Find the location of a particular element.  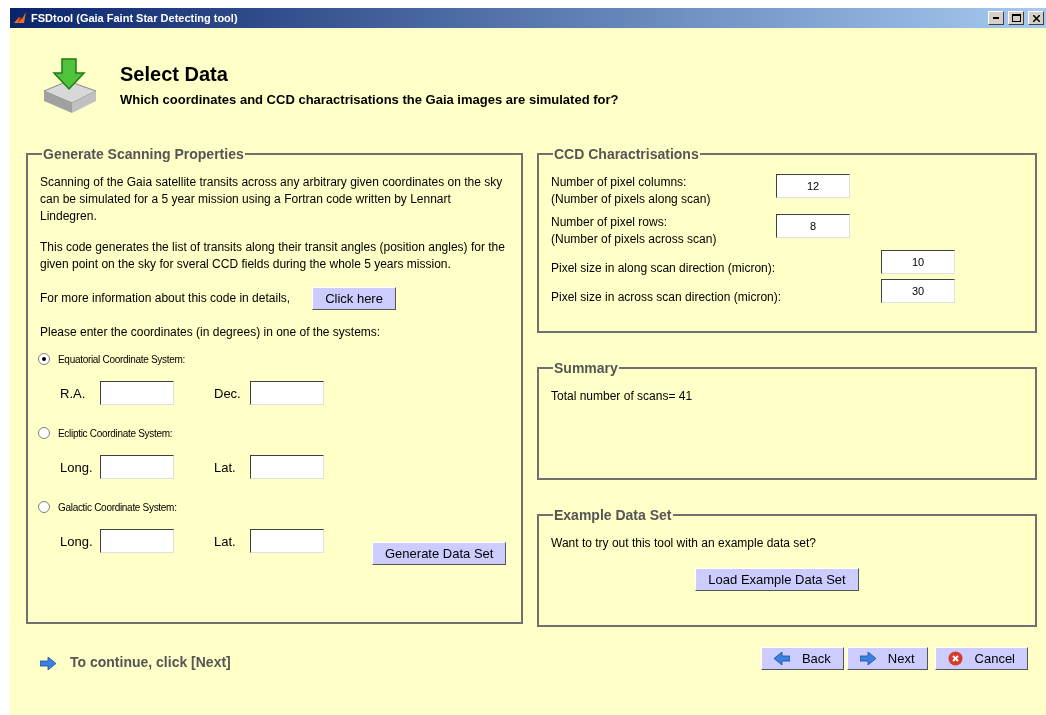

panel-title: Example Data Set is located at coordinates (613, 515).